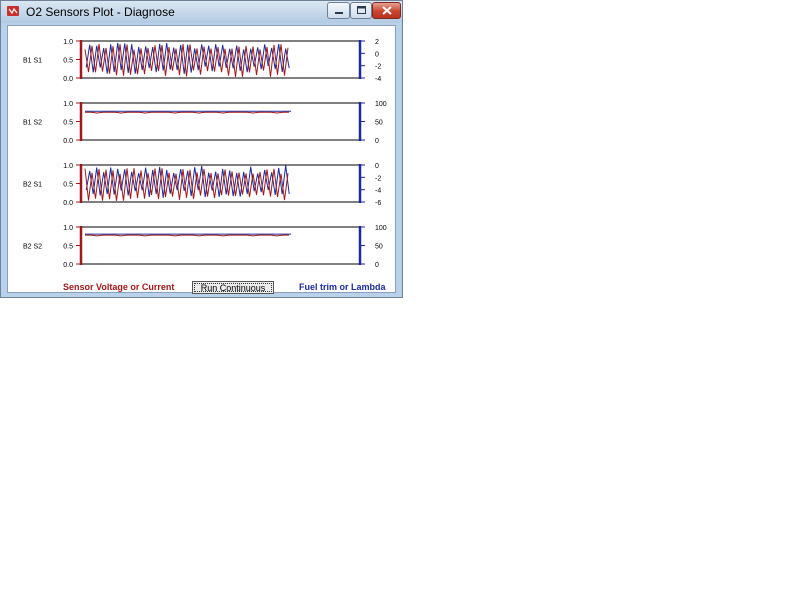 Image resolution: width=800 pixels, height=600 pixels. I want to click on close-icon, so click(387, 10).